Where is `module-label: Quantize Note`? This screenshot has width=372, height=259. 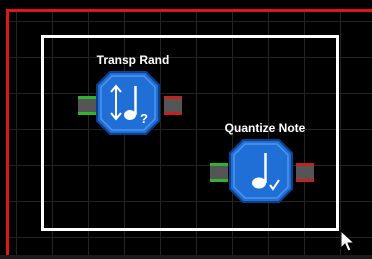
module-label: Quantize Note is located at coordinates (265, 128).